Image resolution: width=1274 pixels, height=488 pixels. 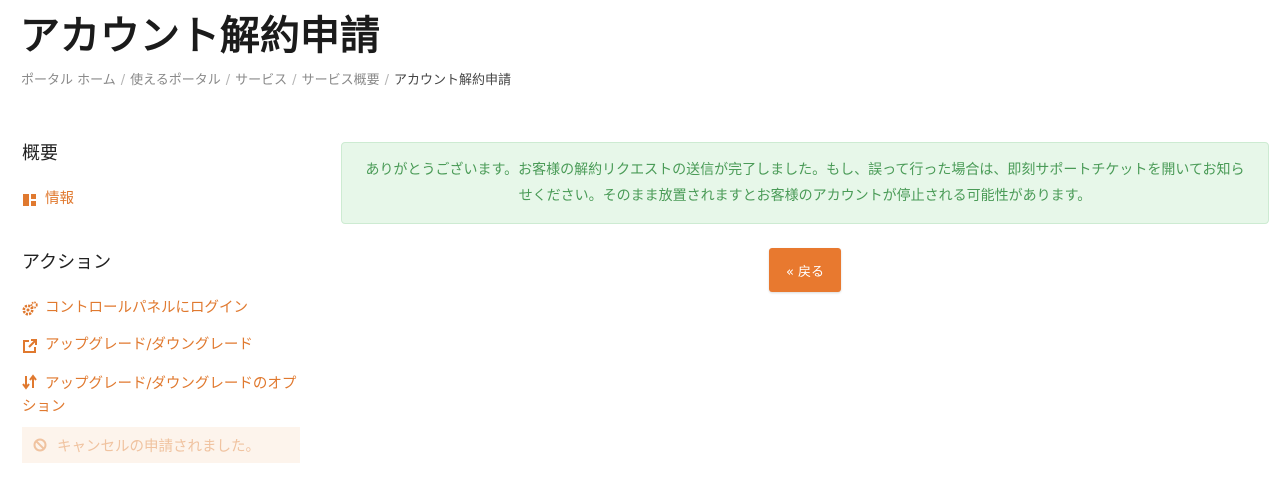 What do you see at coordinates (146, 308) in the screenshot?
I see `sidebar-item-label: コントロールパネルにログイン` at bounding box center [146, 308].